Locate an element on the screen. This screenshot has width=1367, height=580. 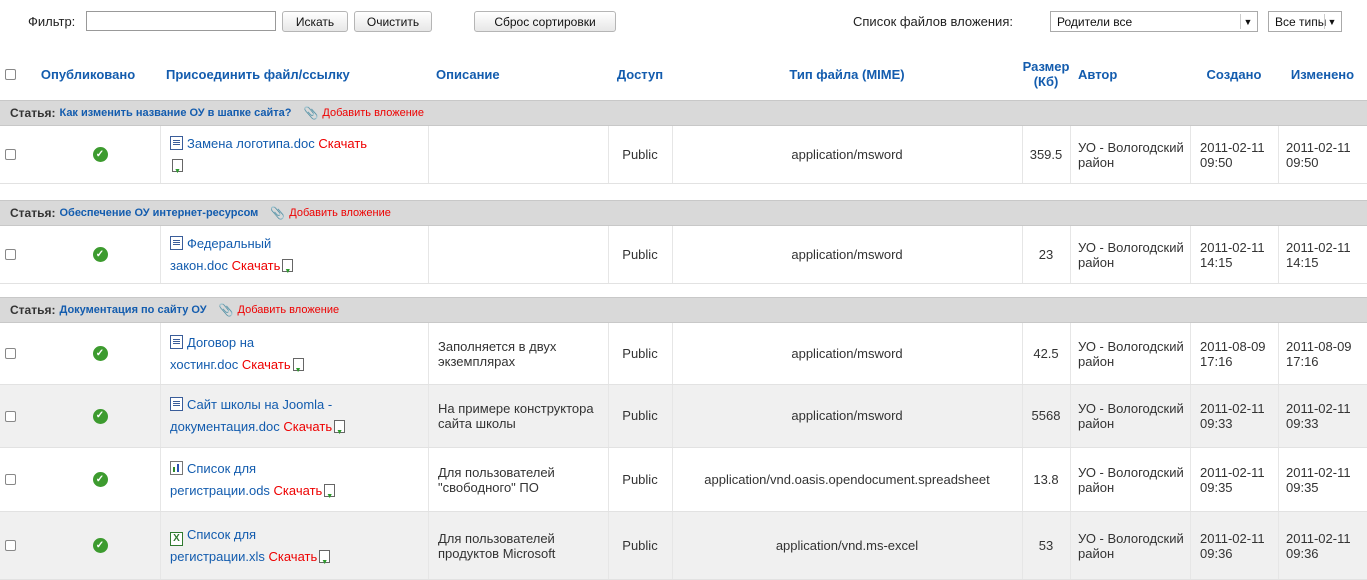
reset-sort-button: Сброс сортировки is located at coordinates (545, 21).